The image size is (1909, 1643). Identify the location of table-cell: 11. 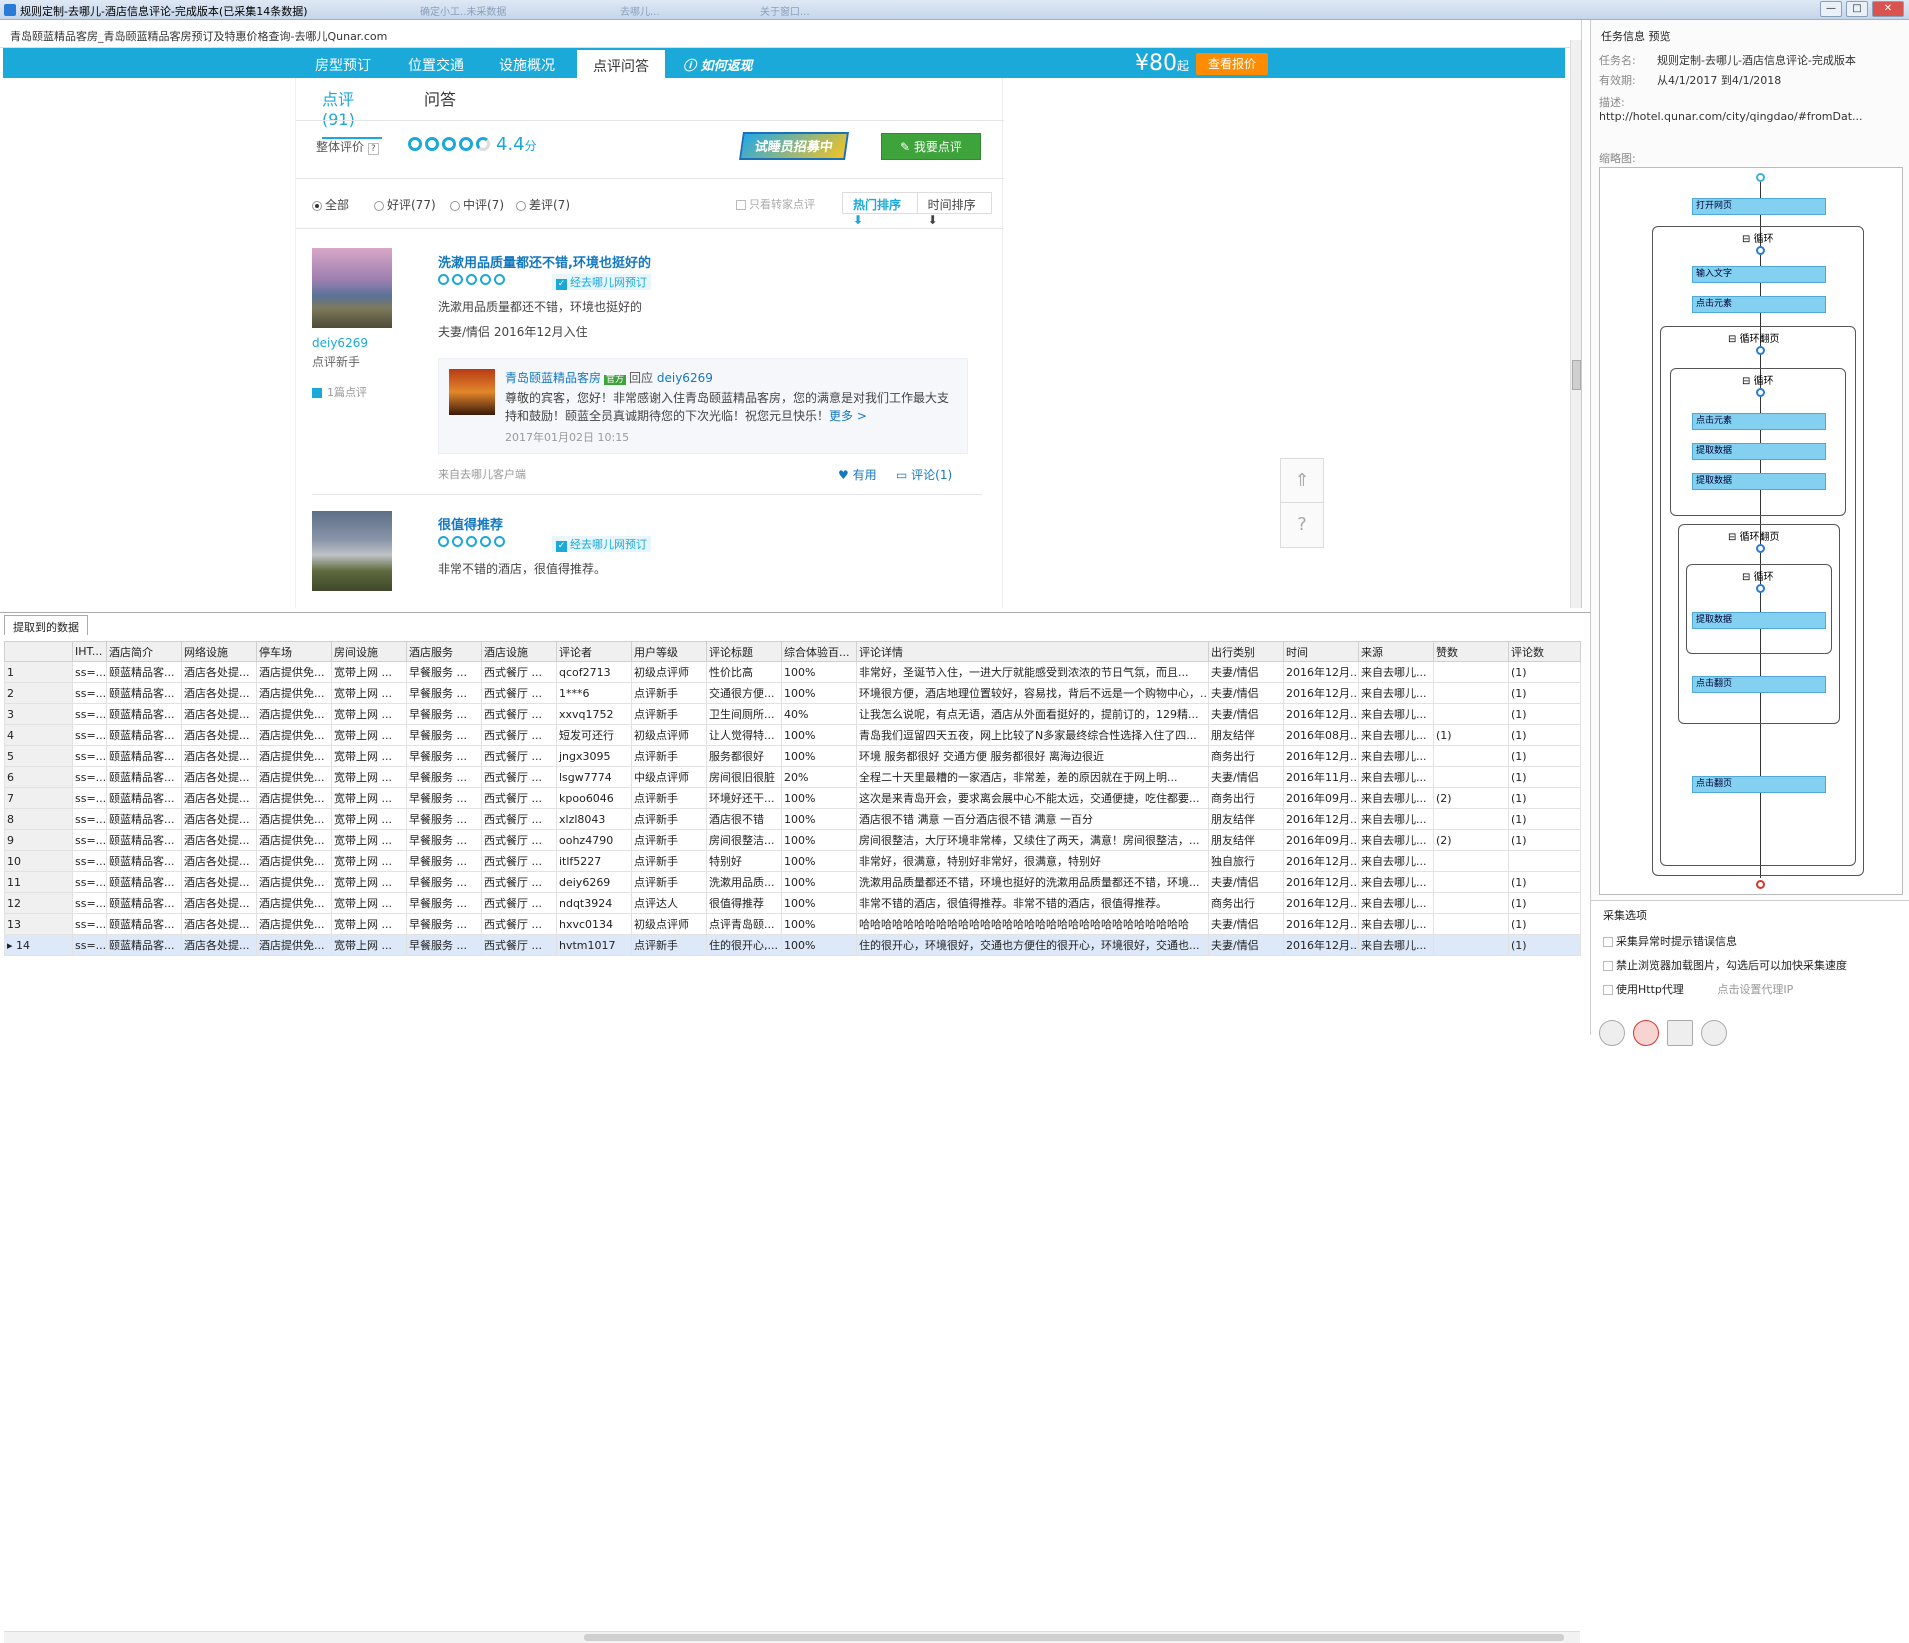
(38, 882).